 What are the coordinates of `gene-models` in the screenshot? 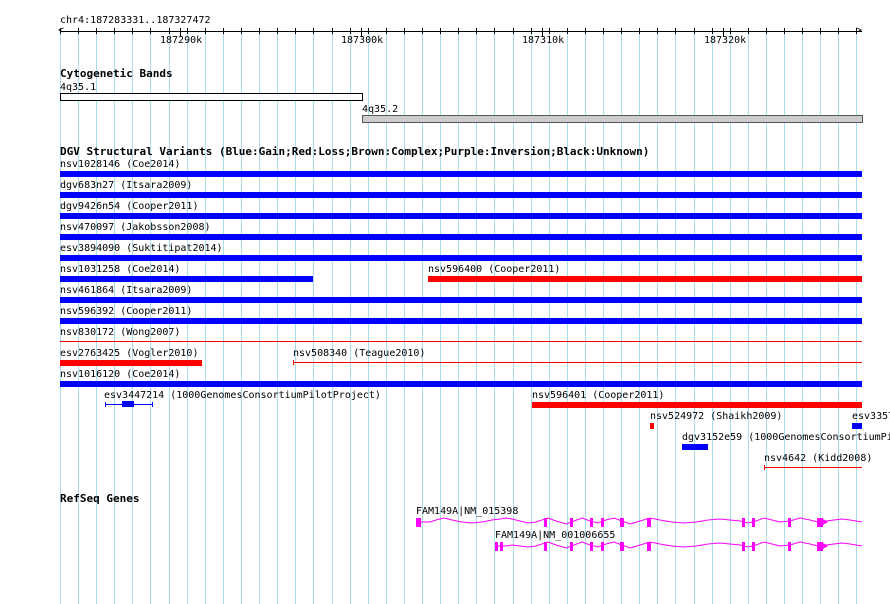 It's located at (639, 534).